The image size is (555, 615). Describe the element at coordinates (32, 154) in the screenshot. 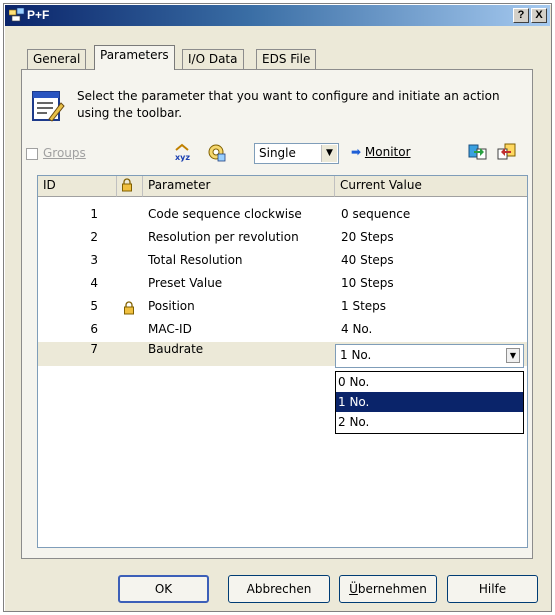

I see `groups-checkbox` at that location.